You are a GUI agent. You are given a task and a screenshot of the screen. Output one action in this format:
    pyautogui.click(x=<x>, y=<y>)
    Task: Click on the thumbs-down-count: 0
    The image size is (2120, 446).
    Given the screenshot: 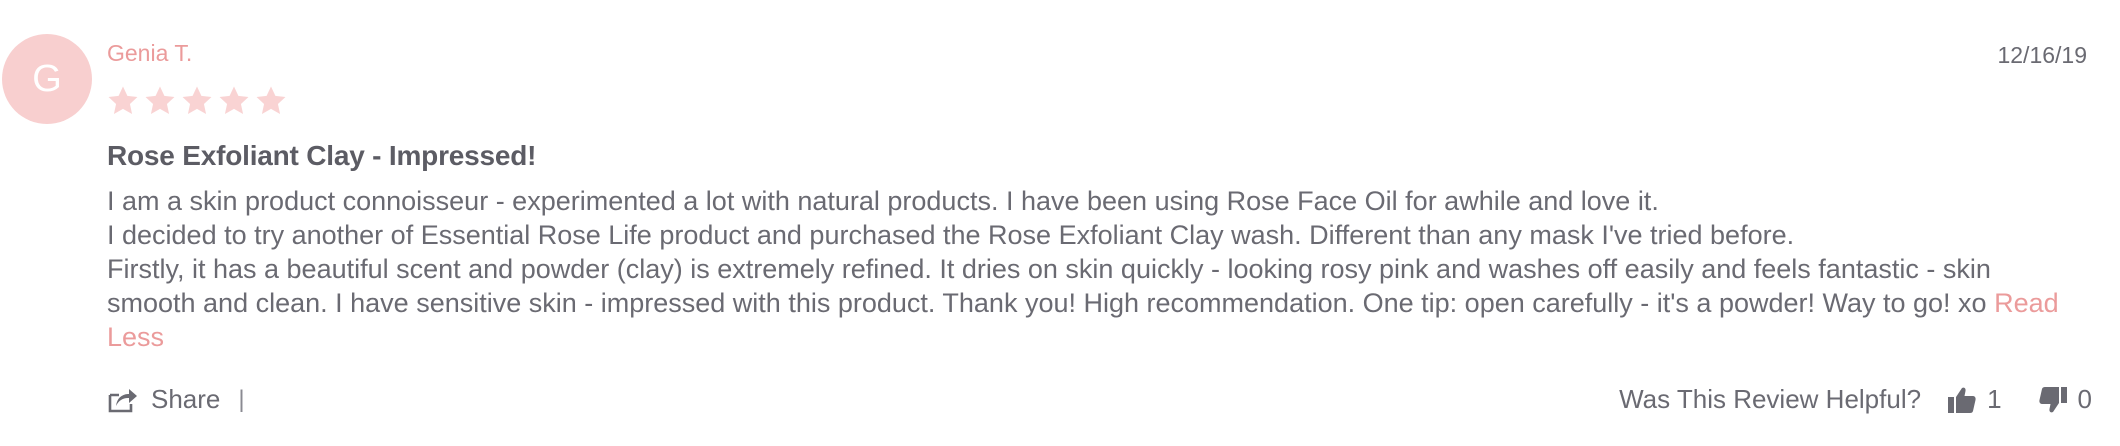 What is the action you would take?
    pyautogui.click(x=2084, y=399)
    